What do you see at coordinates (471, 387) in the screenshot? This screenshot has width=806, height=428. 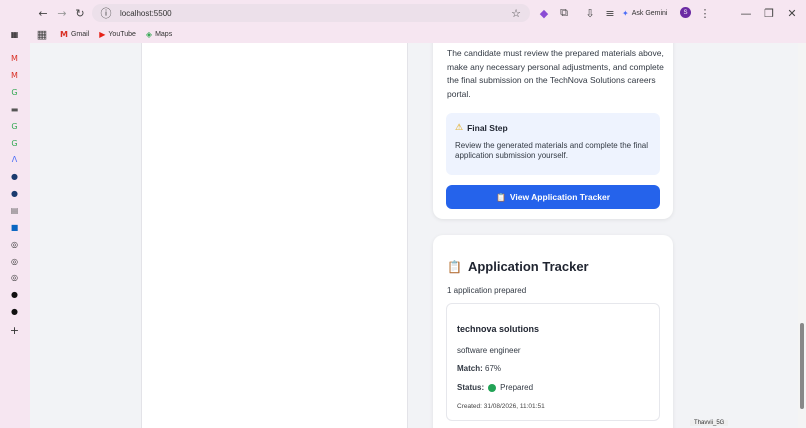 I see `status-label: Status:` at bounding box center [471, 387].